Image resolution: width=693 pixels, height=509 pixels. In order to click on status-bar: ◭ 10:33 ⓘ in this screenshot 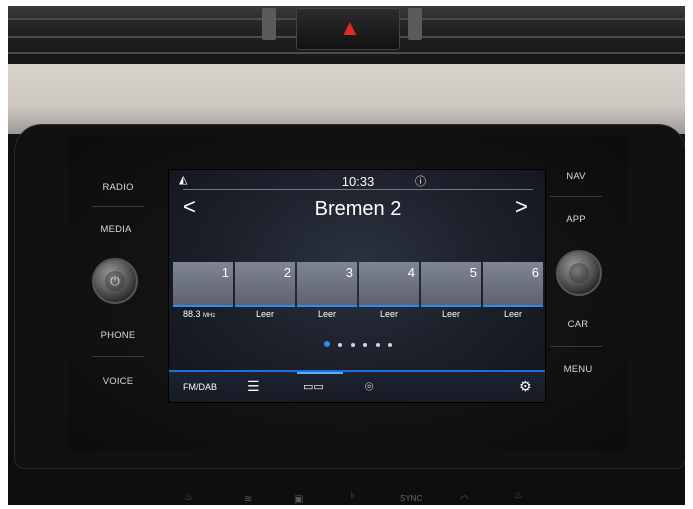, I will do `click(357, 180)`.